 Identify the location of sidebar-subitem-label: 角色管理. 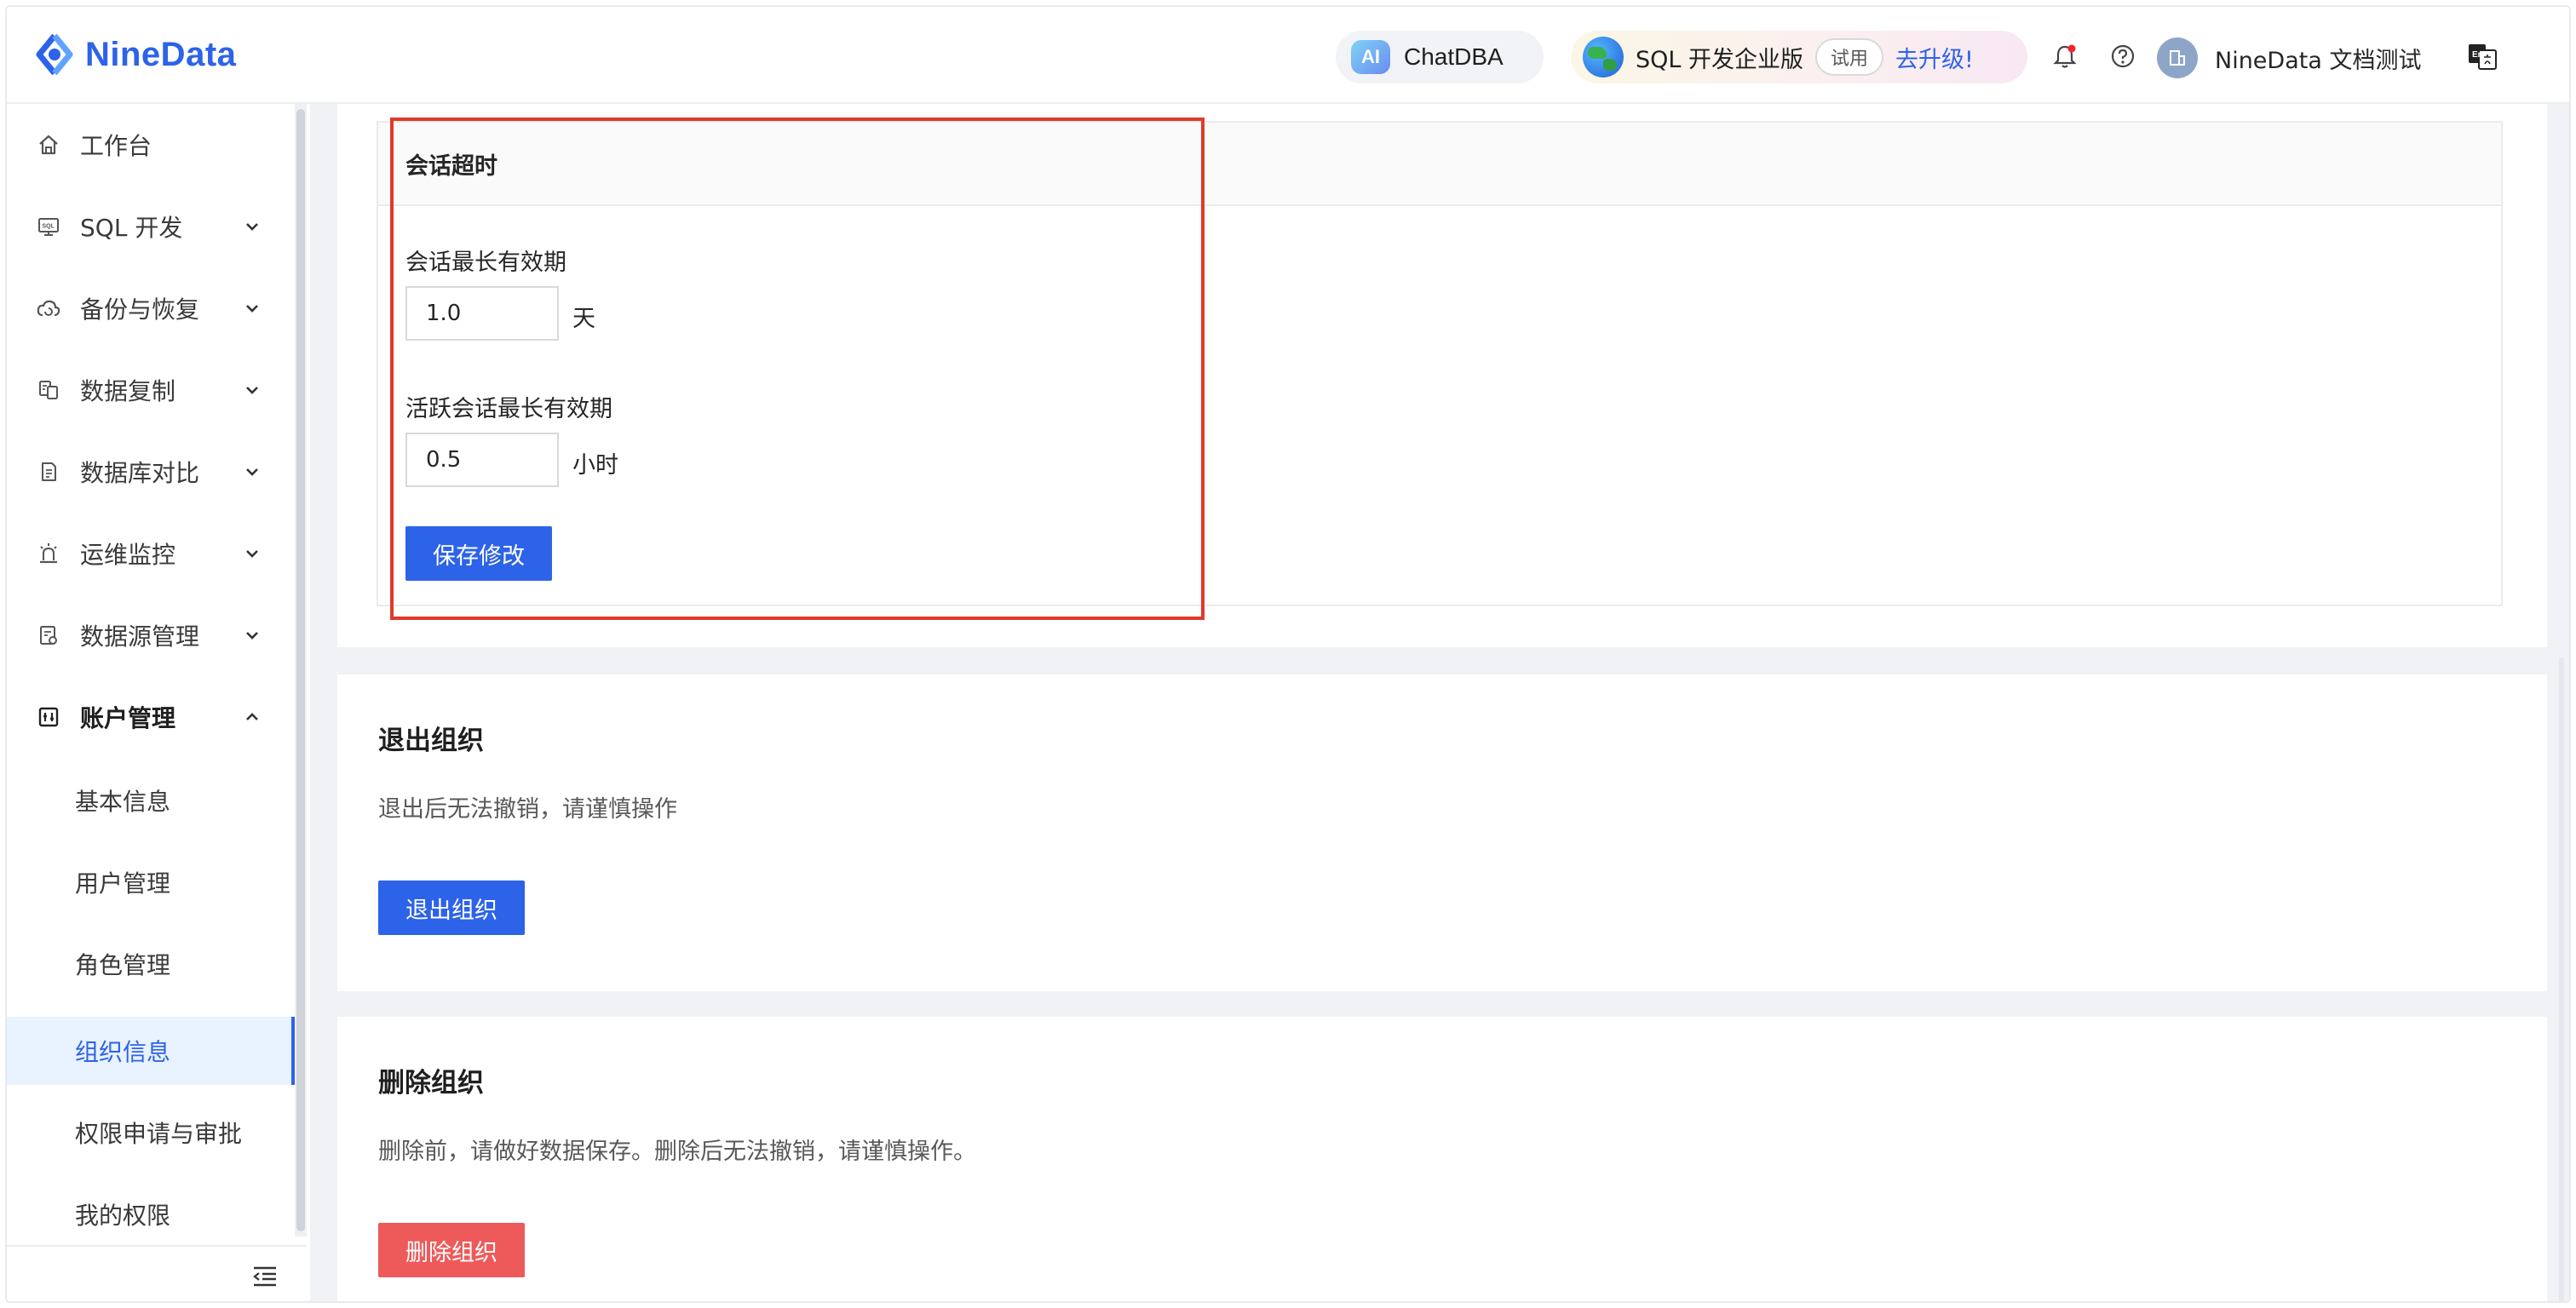
(123, 965).